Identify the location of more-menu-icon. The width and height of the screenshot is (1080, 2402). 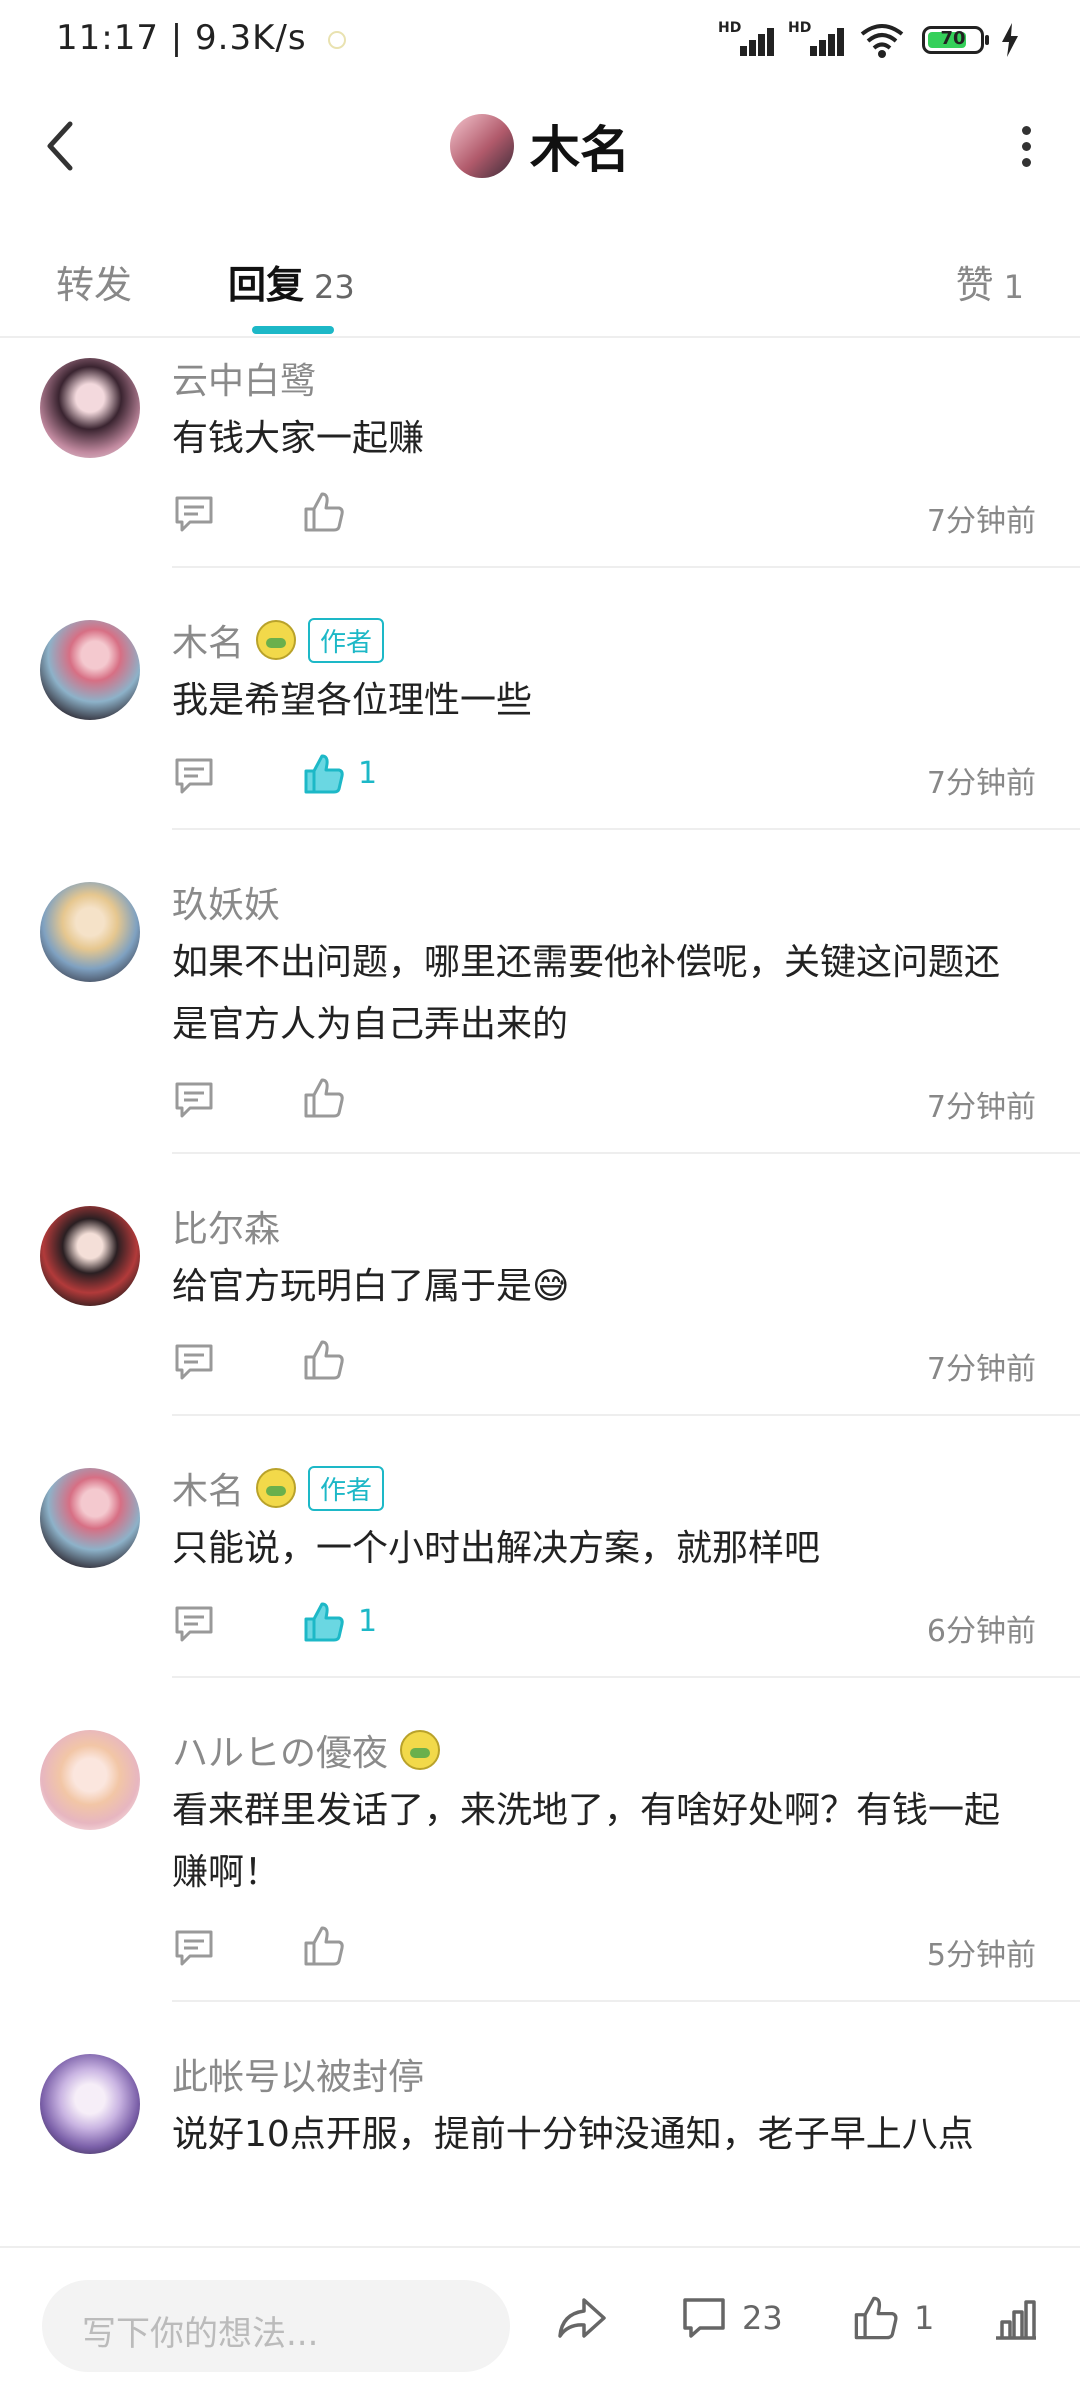
(1026, 146).